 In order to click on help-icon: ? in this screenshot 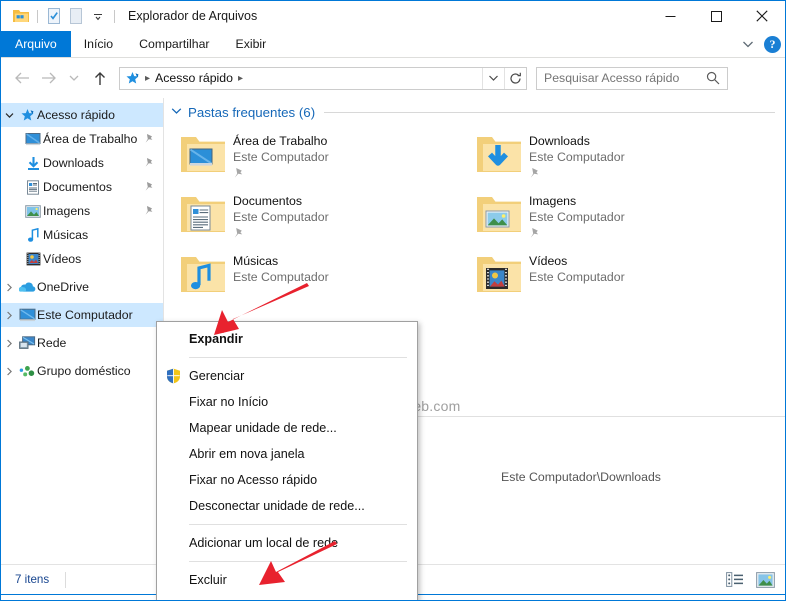, I will do `click(772, 44)`.